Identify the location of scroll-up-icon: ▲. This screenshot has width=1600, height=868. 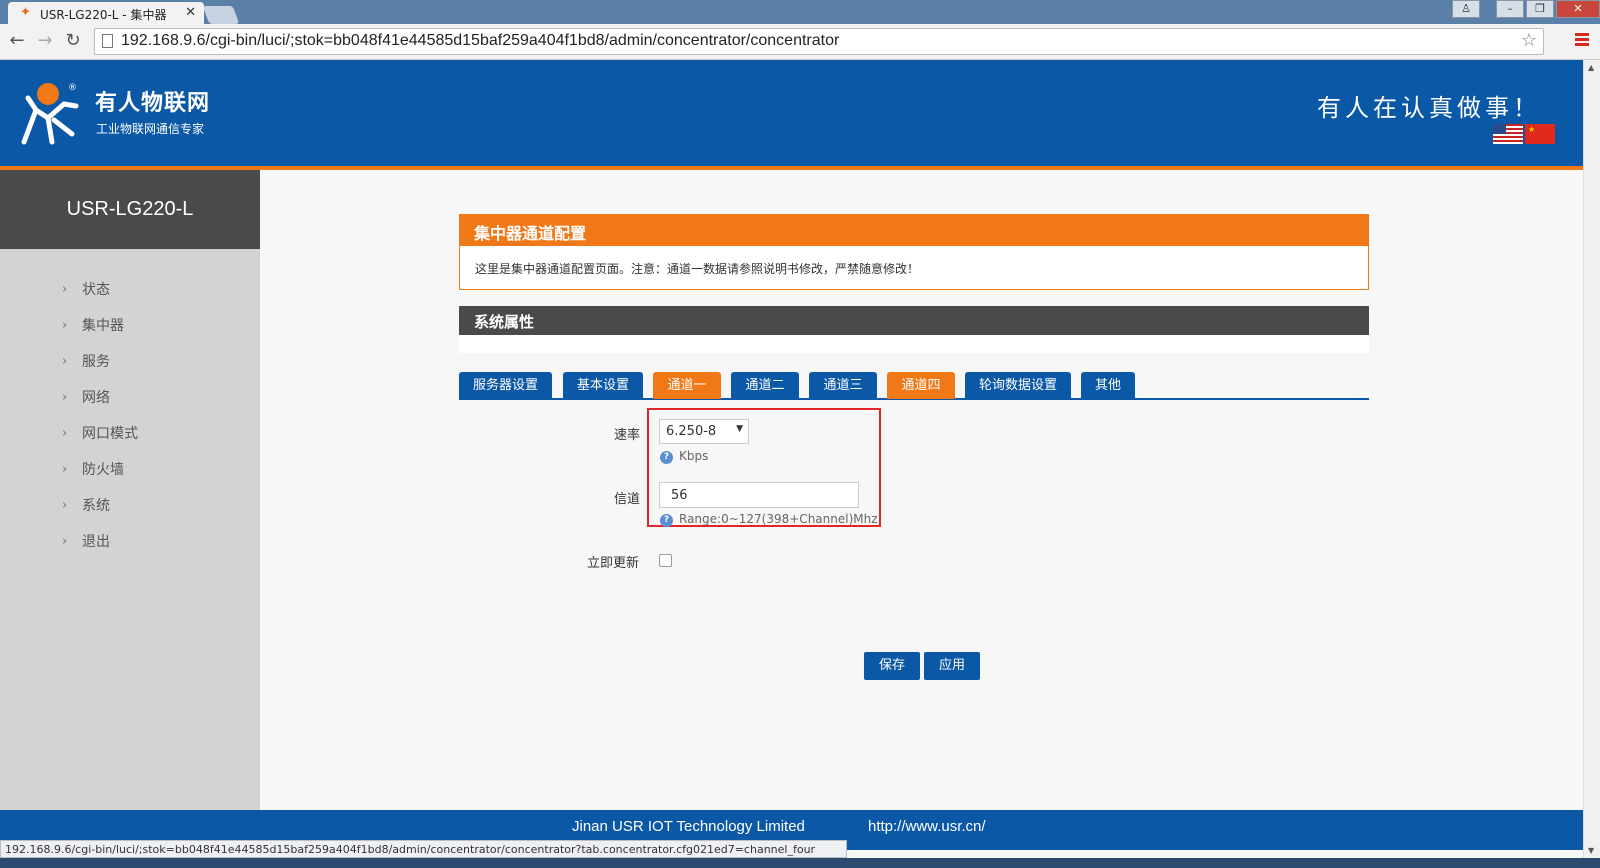
(1591, 67).